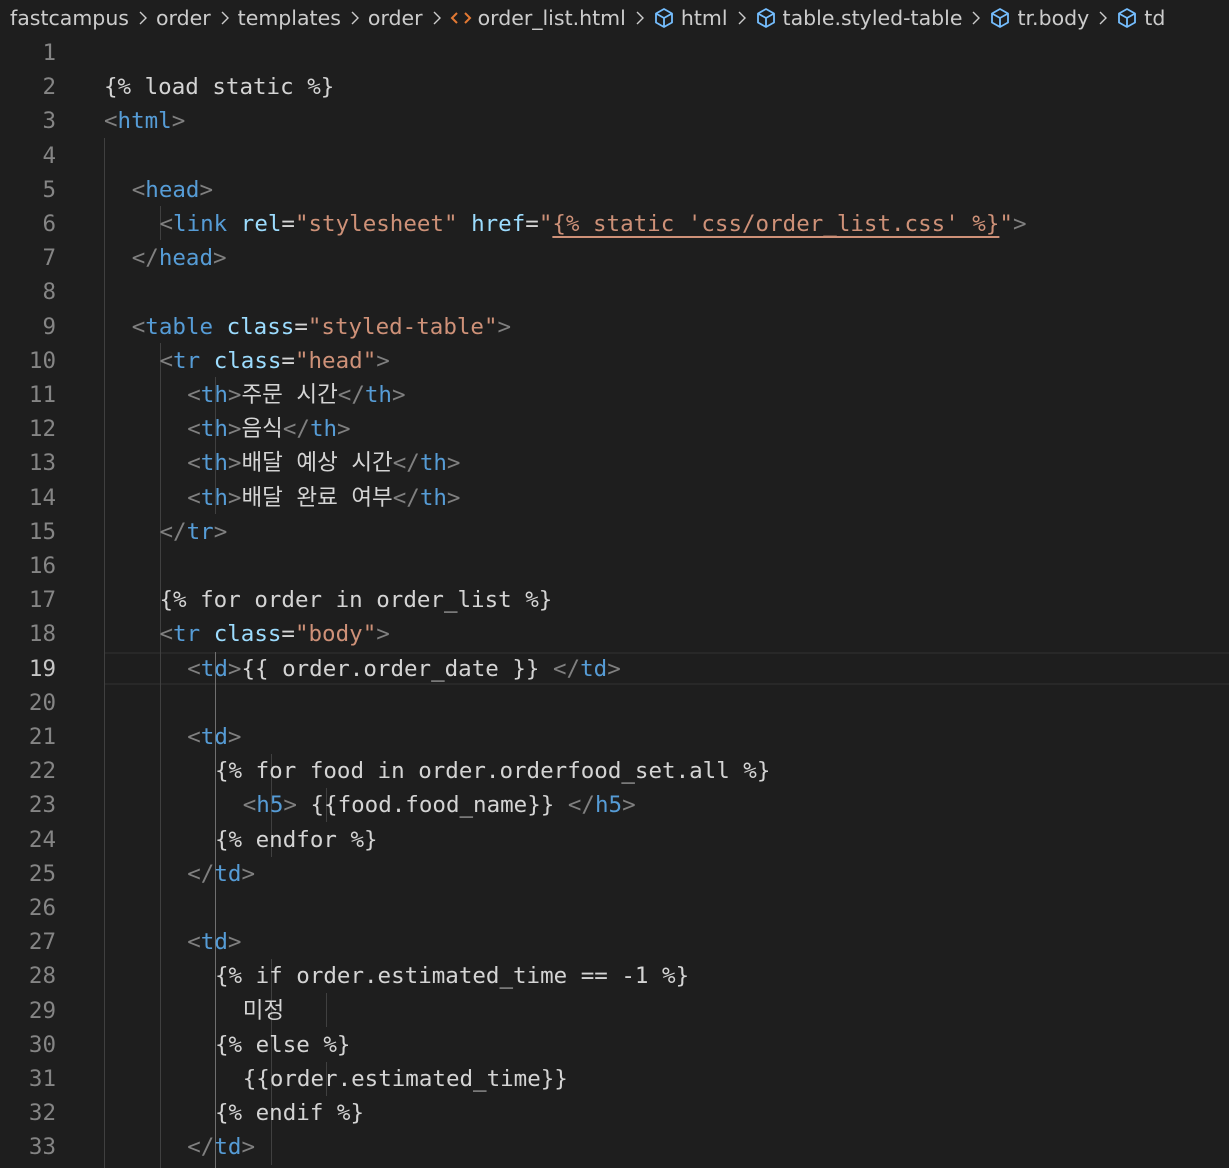  Describe the element at coordinates (614, 292) in the screenshot. I see `code-line: 8` at that location.